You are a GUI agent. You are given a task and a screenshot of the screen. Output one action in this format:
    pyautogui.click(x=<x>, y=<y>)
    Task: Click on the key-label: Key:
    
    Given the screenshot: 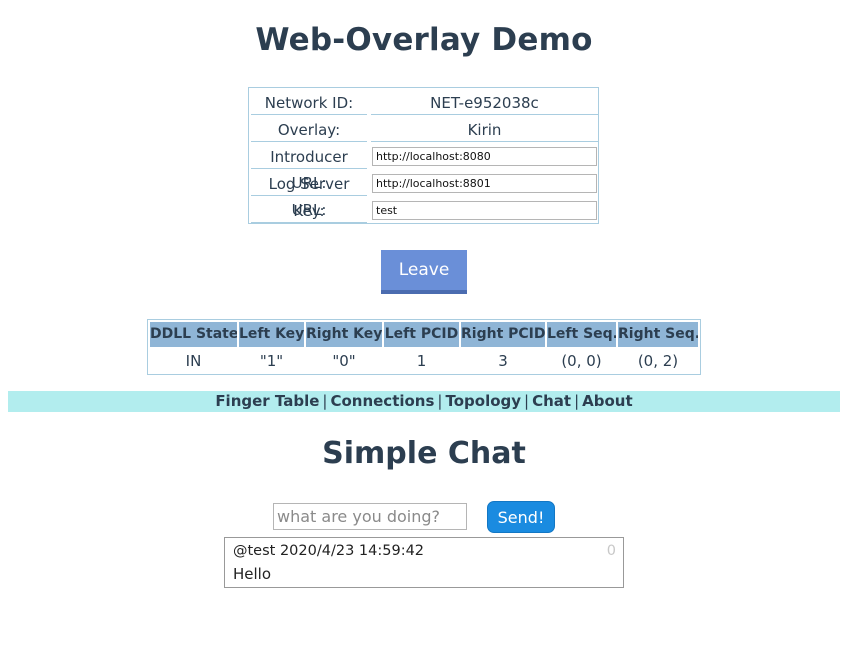 What is the action you would take?
    pyautogui.click(x=309, y=210)
    